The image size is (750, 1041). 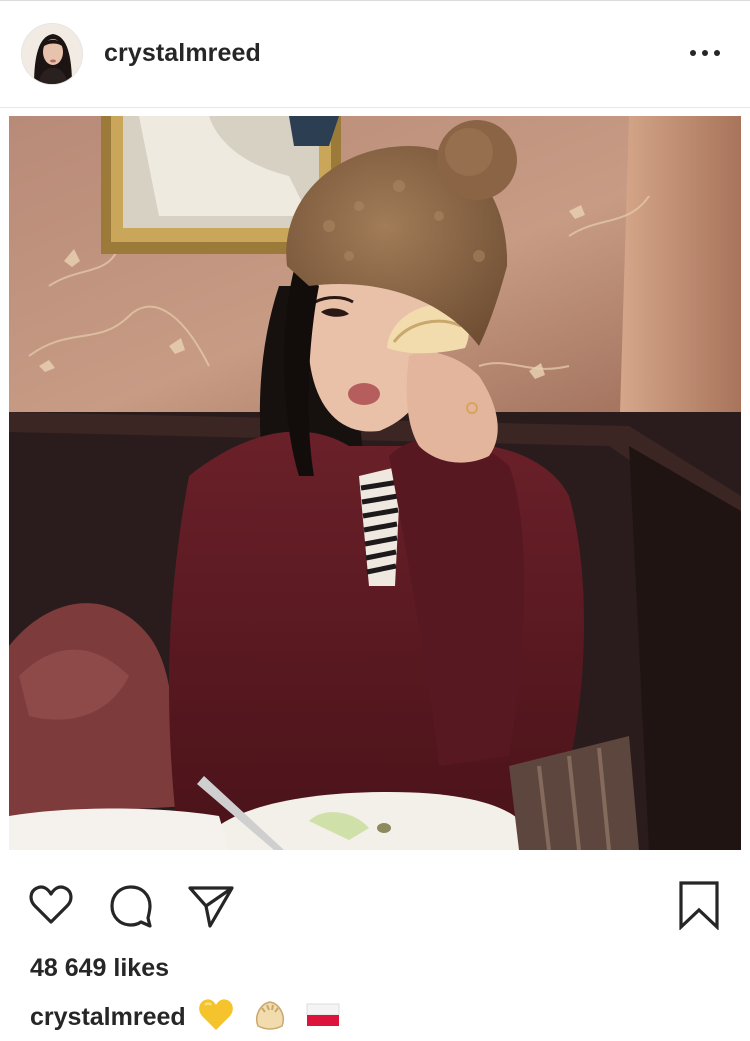 I want to click on bookmark-icon, so click(x=699, y=907).